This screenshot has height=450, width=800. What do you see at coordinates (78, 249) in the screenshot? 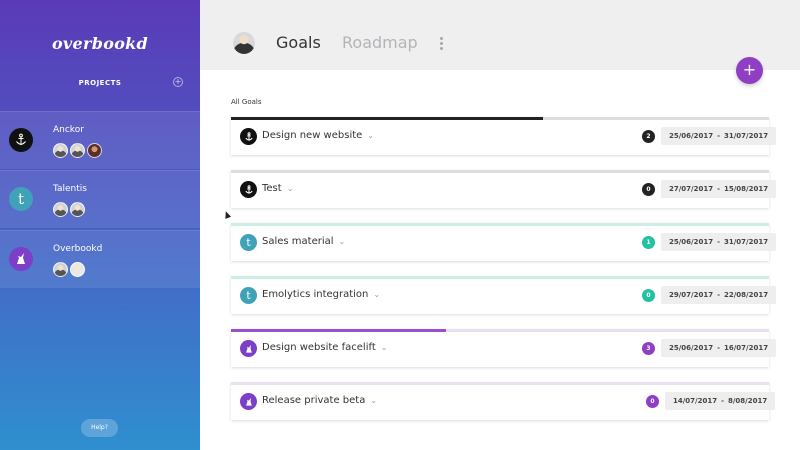
I see `project-name: Overbookd` at bounding box center [78, 249].